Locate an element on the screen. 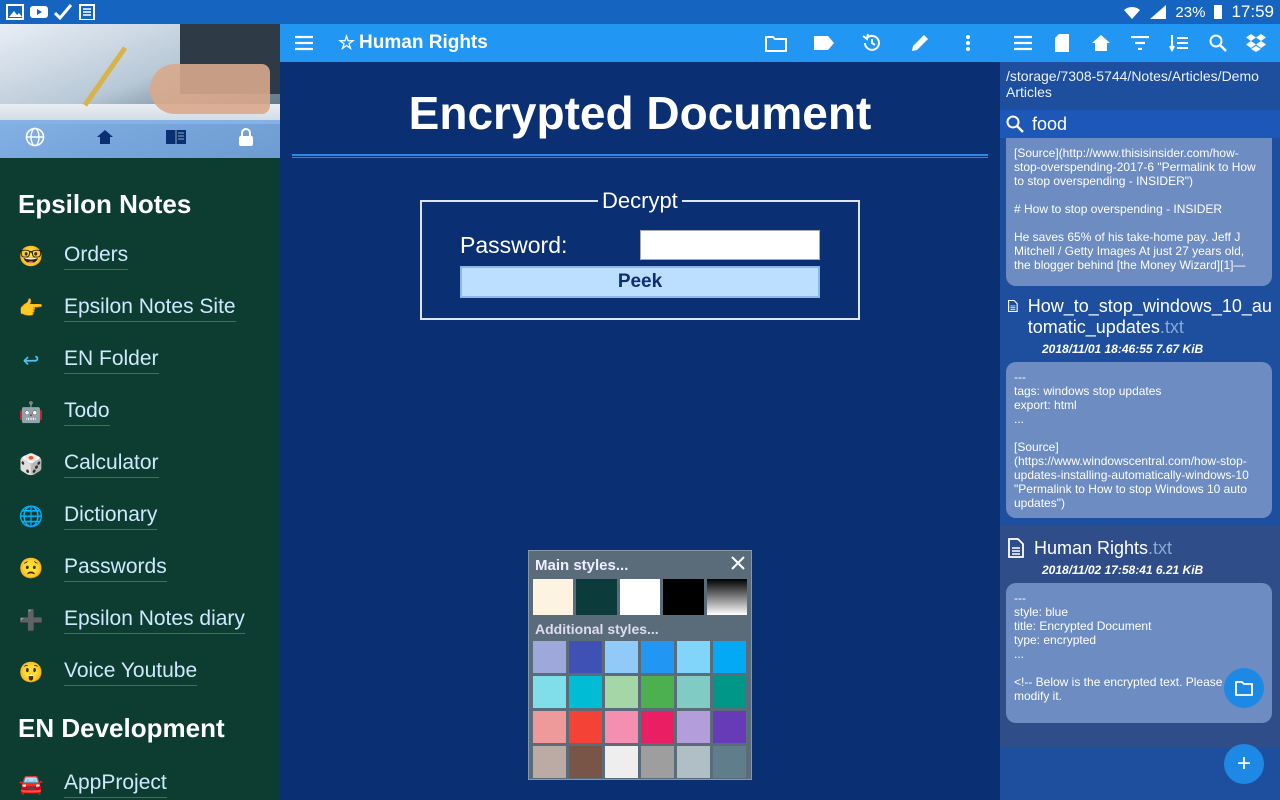  sort-icon is located at coordinates (1179, 43).